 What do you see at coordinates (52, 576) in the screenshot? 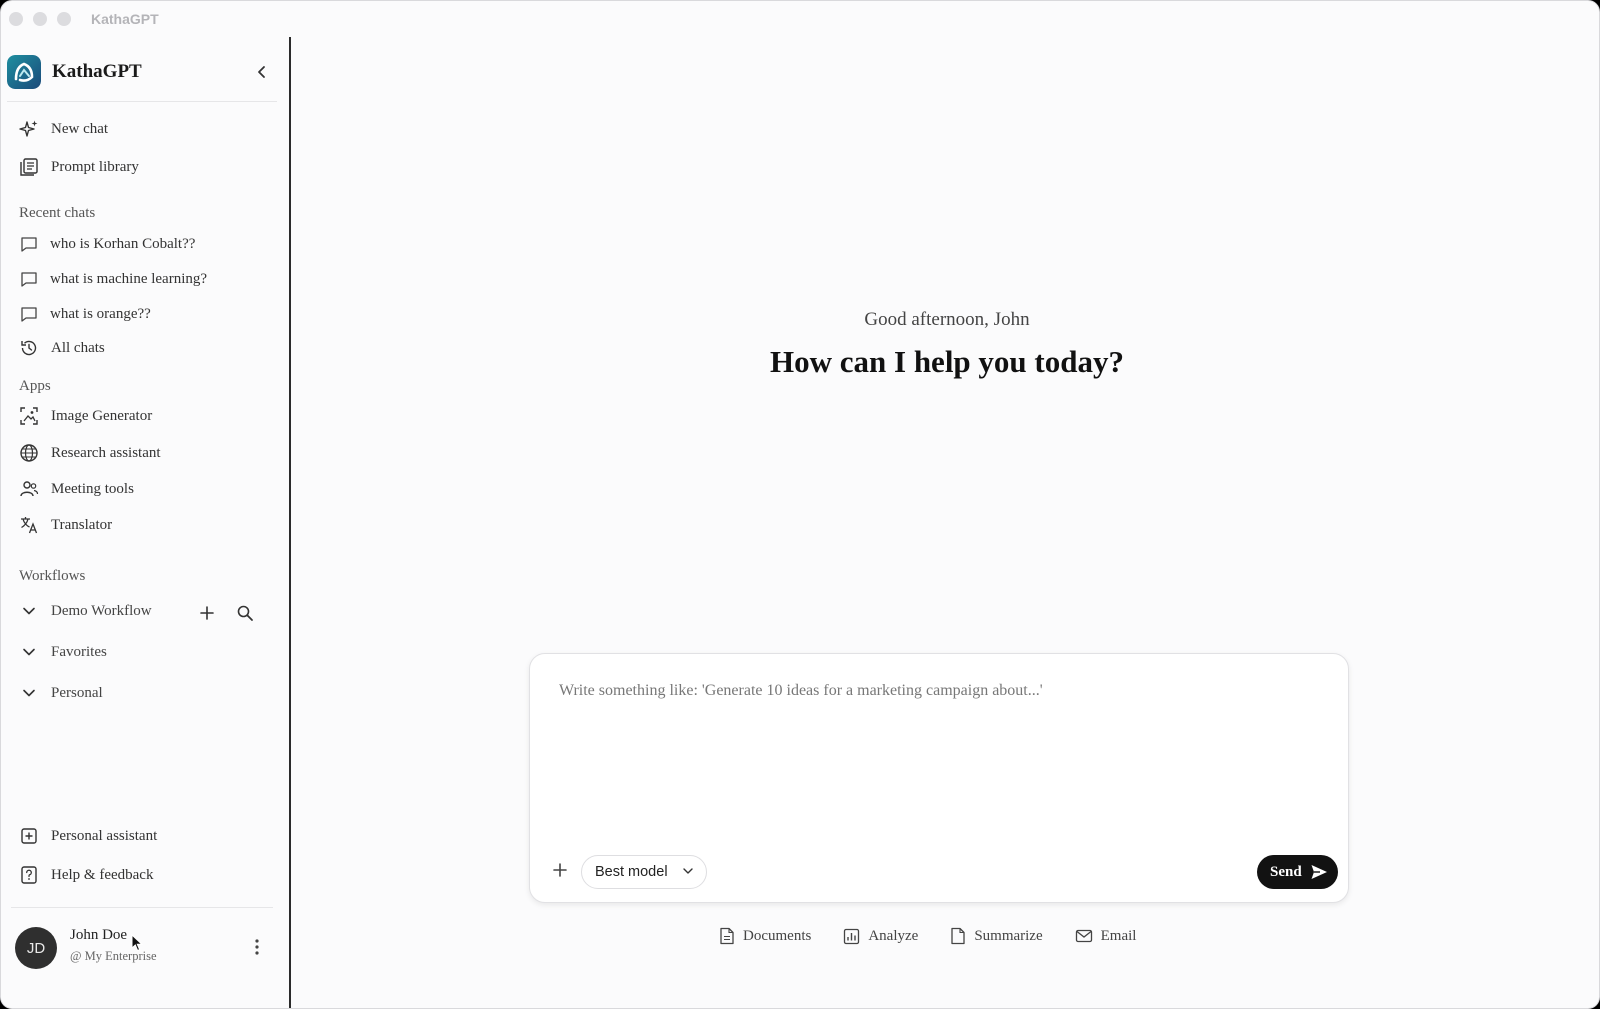
I see `workflows-heading: Workflows` at bounding box center [52, 576].